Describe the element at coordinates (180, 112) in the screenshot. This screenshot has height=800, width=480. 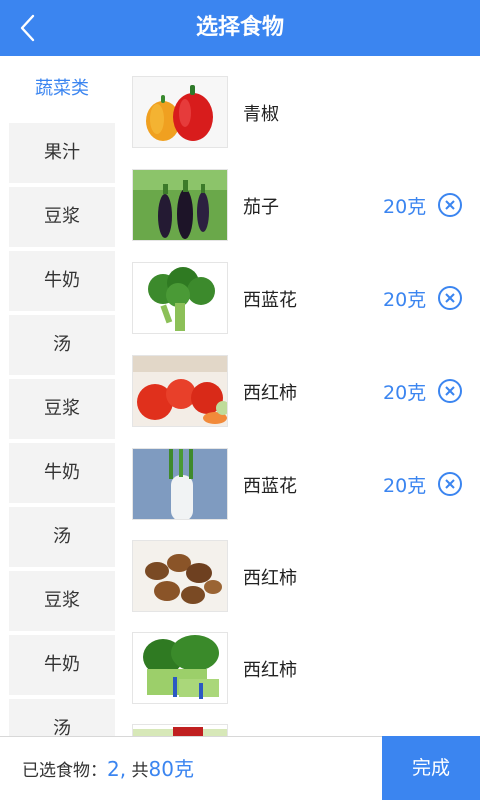
I see `food-image-bell-peppers` at that location.